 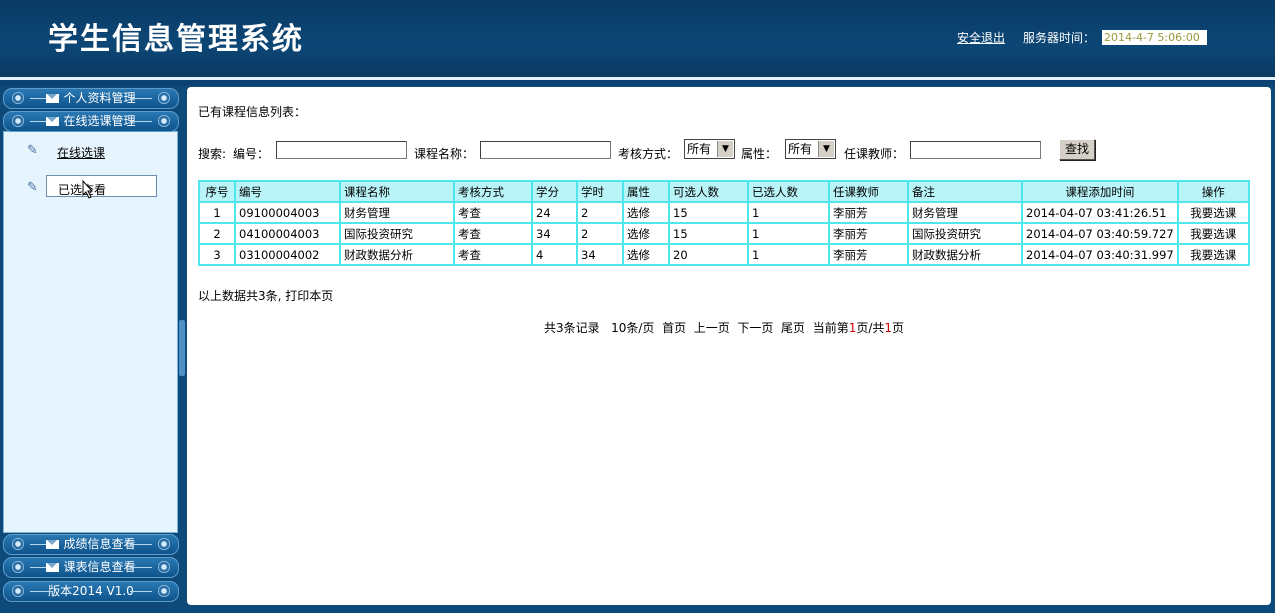 I want to click on exam-method-label: 考核方式：, so click(x=648, y=154).